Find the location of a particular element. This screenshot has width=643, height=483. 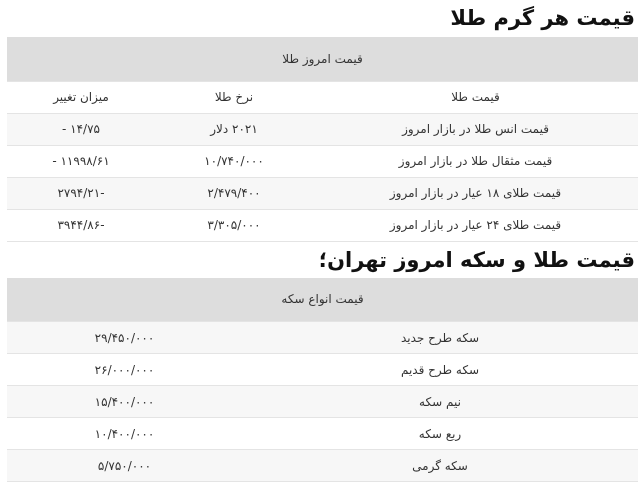

column-header-change: میزان تغییر is located at coordinates (81, 97).